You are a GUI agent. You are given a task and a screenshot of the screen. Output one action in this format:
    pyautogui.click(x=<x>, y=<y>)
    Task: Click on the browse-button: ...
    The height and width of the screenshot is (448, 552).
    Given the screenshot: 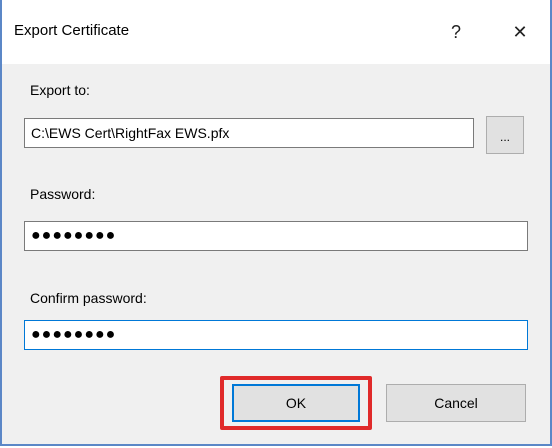 What is the action you would take?
    pyautogui.click(x=505, y=135)
    